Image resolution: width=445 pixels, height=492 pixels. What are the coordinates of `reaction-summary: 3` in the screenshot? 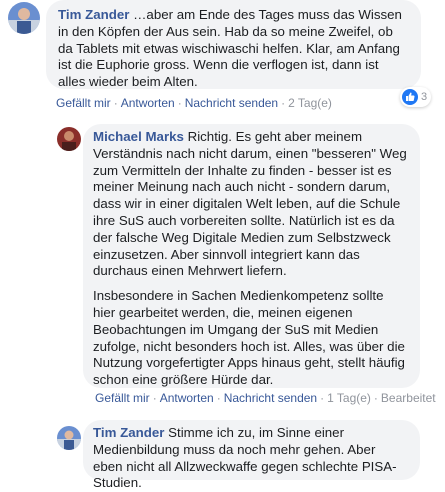 It's located at (416, 97).